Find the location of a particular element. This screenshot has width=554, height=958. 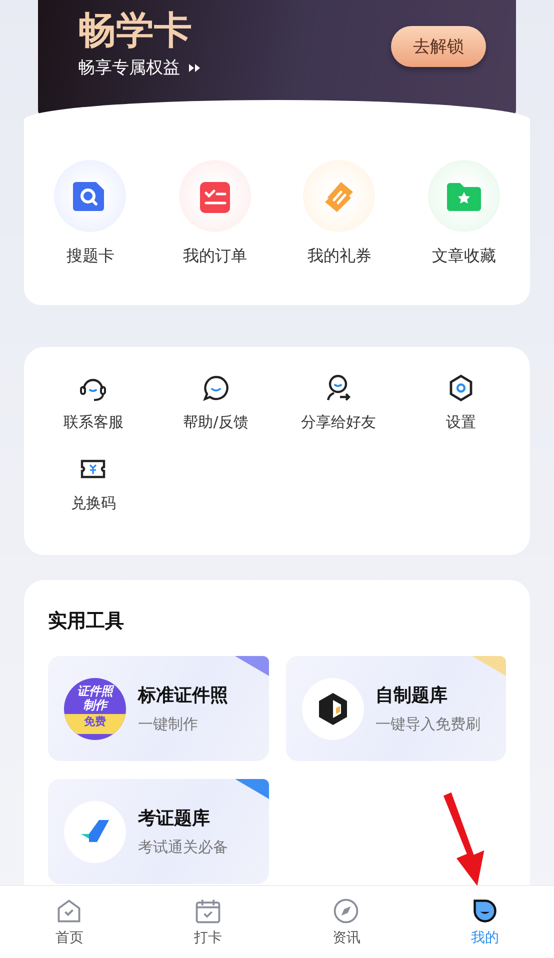

quick-link-label: 搜题卡 is located at coordinates (90, 256).